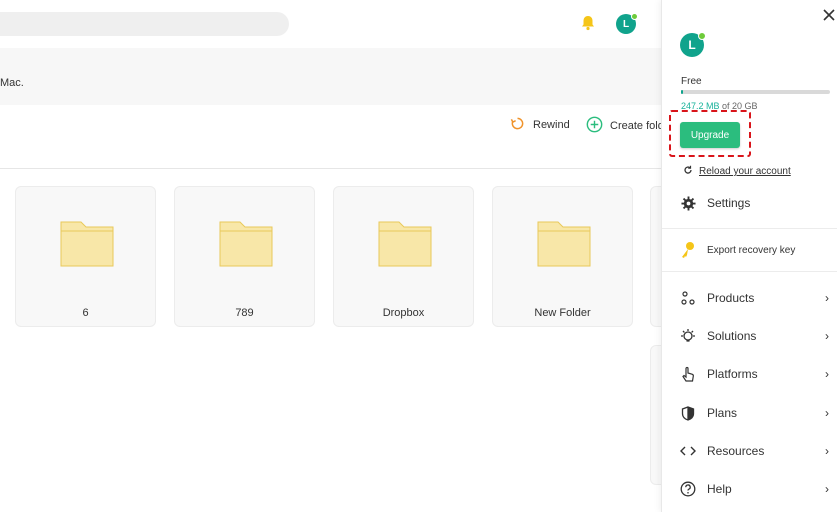  Describe the element at coordinates (722, 413) in the screenshot. I see `menu-label: Plans` at that location.